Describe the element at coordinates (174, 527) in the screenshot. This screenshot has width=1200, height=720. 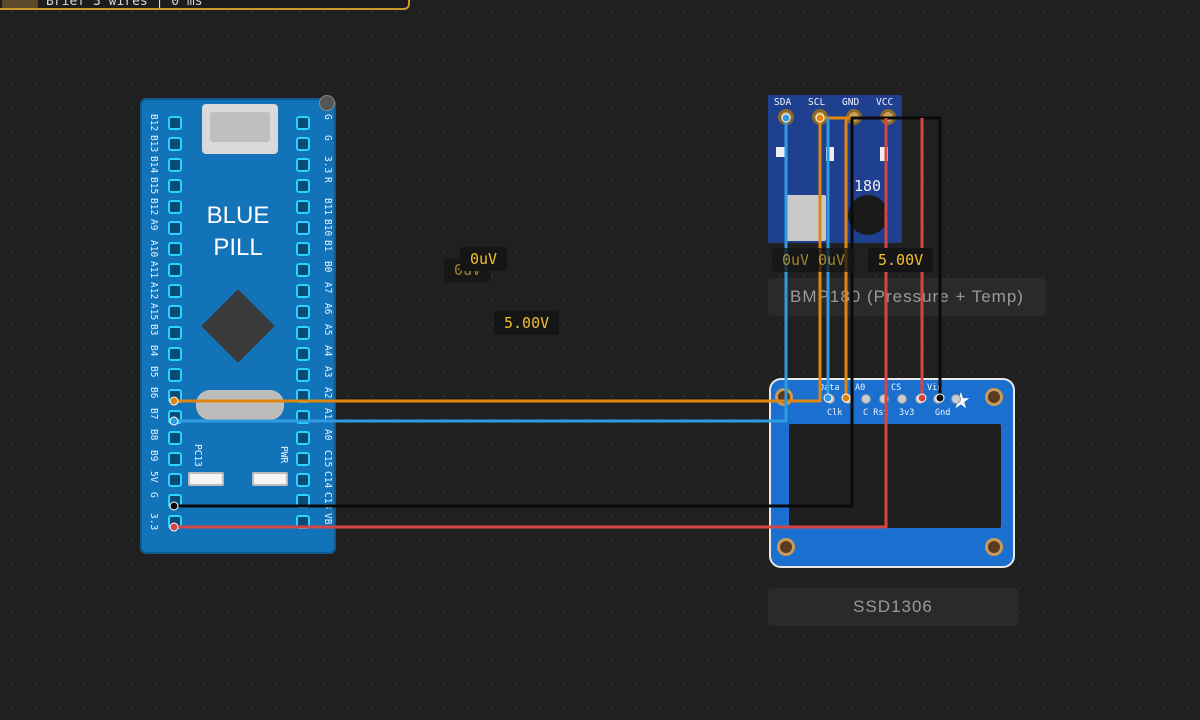
I see `wire-end-vcc` at that location.